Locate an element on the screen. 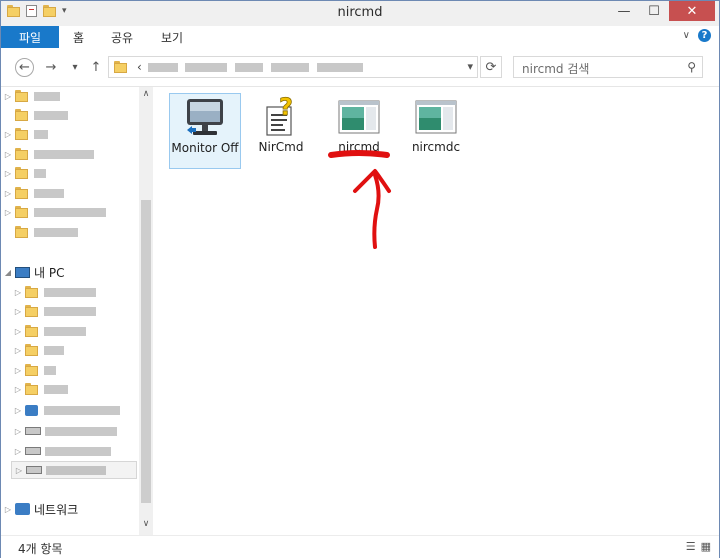 This screenshot has height=558, width=720. back-button: ← is located at coordinates (24, 67).